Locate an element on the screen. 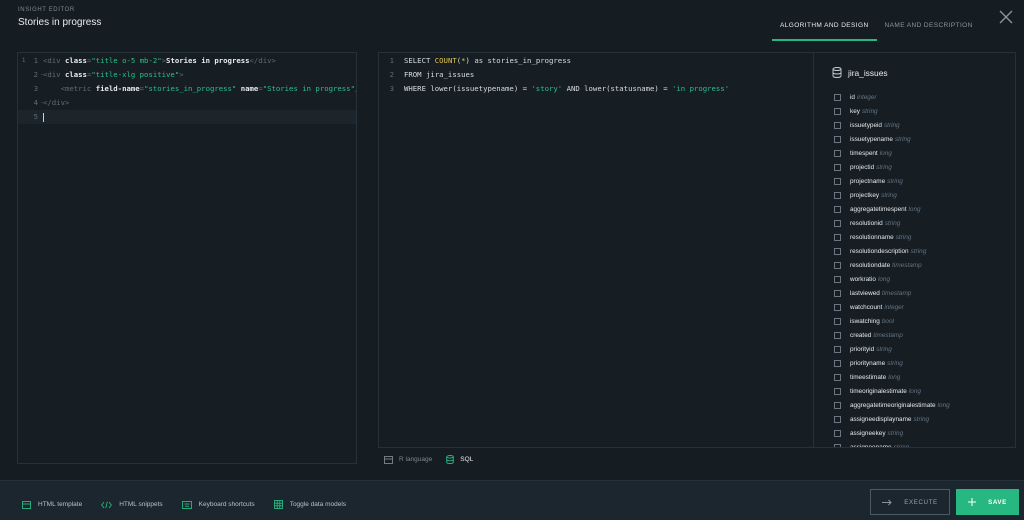  schema-field-row: issuetypename string is located at coordinates (892, 139).